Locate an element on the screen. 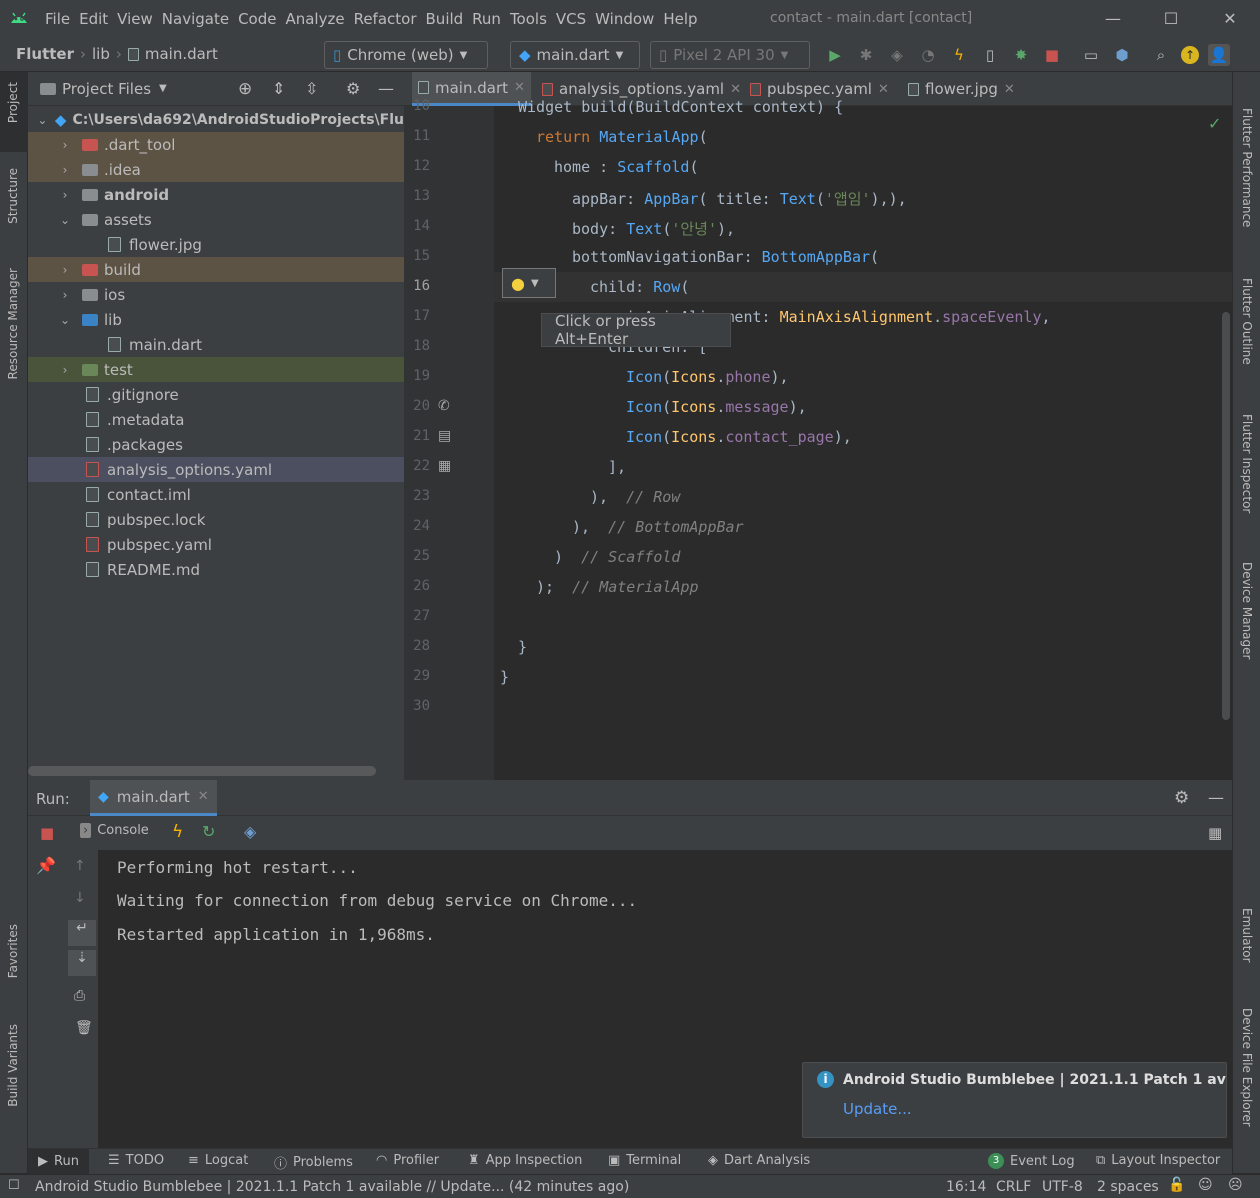 This screenshot has height=1198, width=1260. avatar-icon: 👤 is located at coordinates (1219, 55).